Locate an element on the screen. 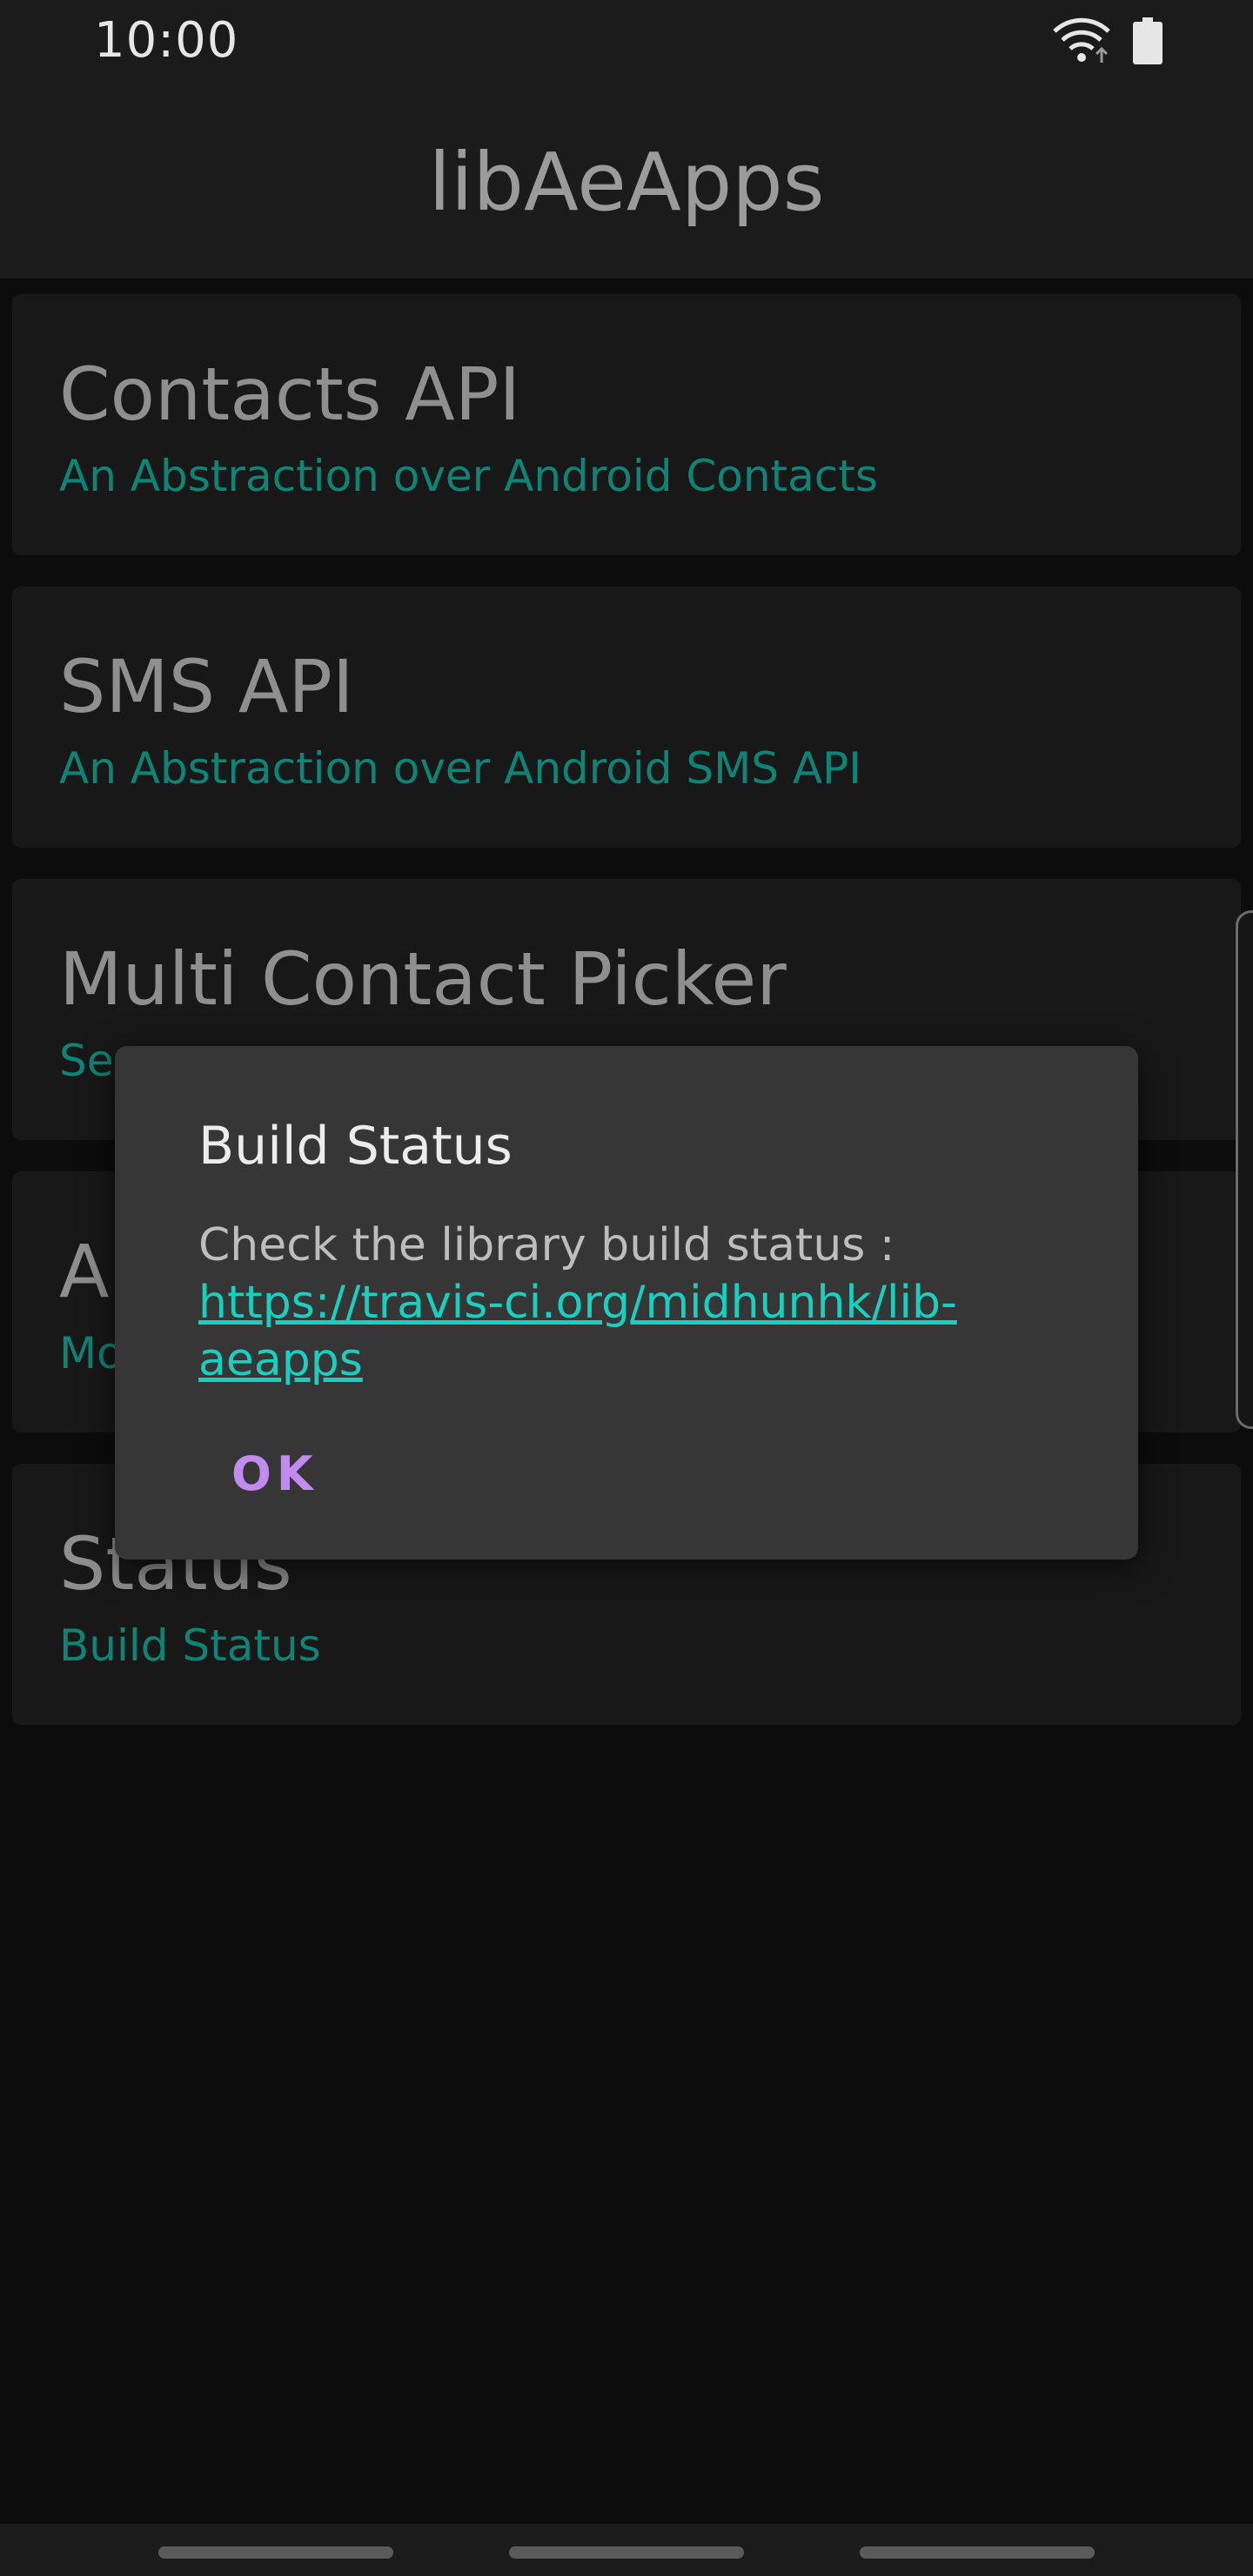  dialog-message-text: Check the library build status : is located at coordinates (546, 1245).